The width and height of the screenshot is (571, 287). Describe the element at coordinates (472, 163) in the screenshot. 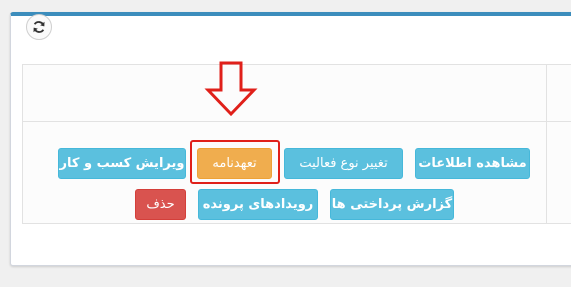

I see `view-info-button: مشاهده اطلاعات` at that location.